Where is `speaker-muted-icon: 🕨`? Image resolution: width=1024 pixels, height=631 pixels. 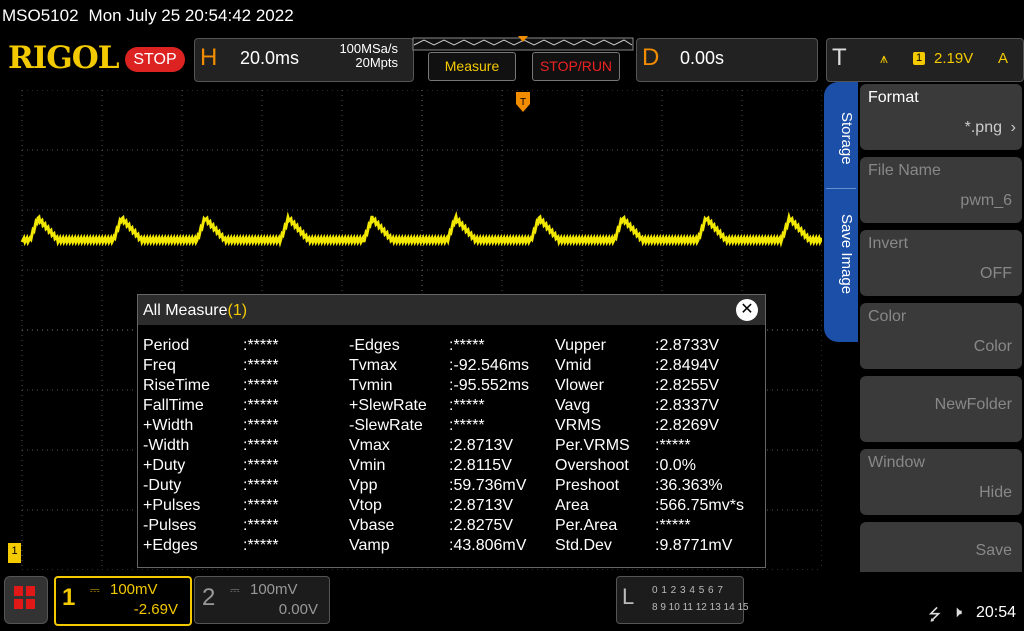 speaker-muted-icon: 🕨 is located at coordinates (957, 613).